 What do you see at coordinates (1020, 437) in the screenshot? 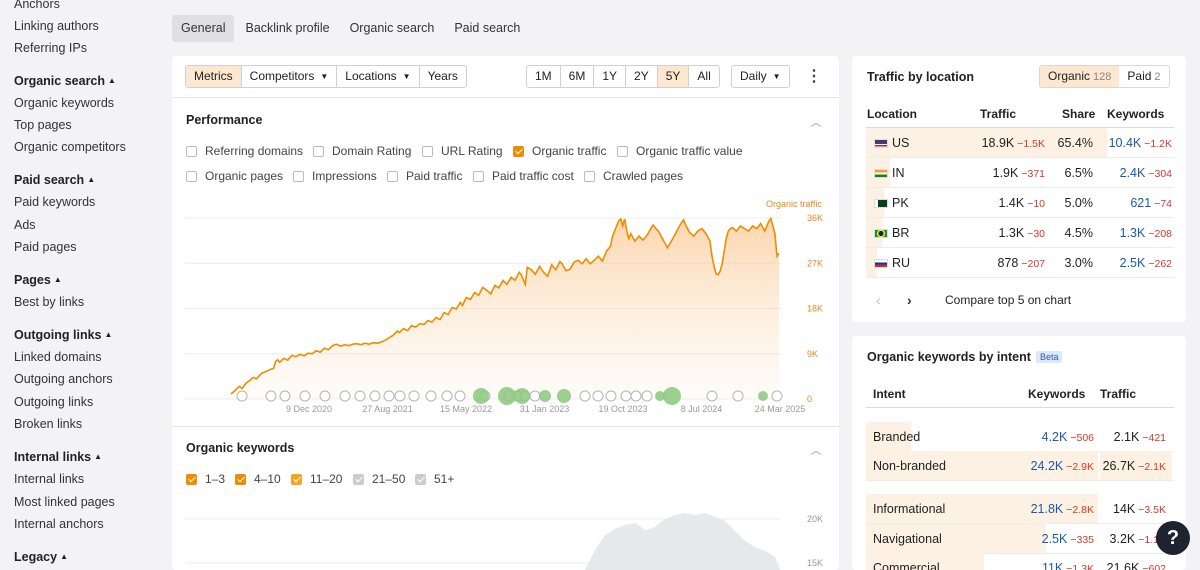
I see `intent-row: Branded 4.2K −506 2.1K −421` at bounding box center [1020, 437].